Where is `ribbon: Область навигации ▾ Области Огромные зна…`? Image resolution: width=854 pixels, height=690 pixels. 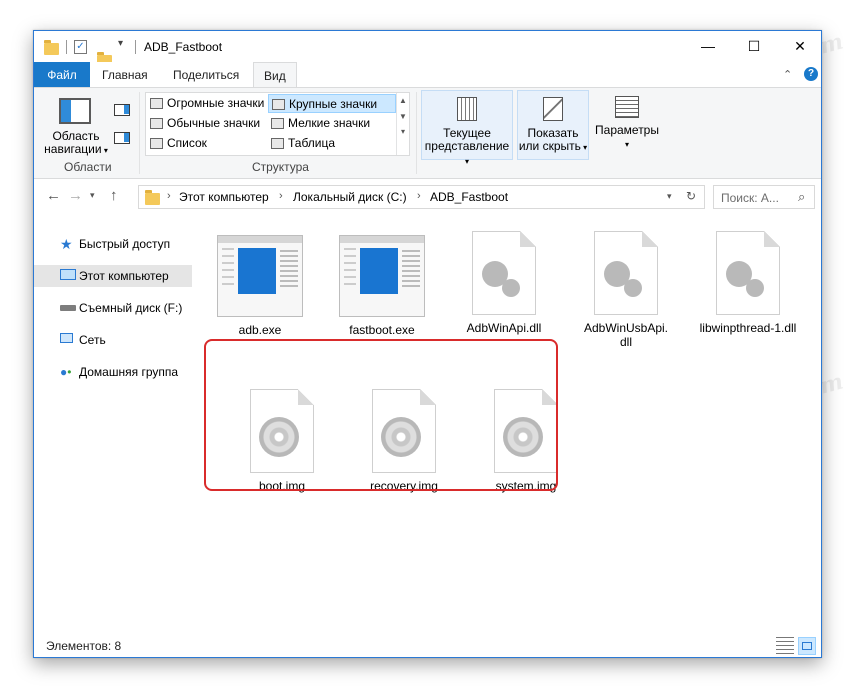 ribbon: Область навигации ▾ Области Огромные зна… is located at coordinates (427, 133).